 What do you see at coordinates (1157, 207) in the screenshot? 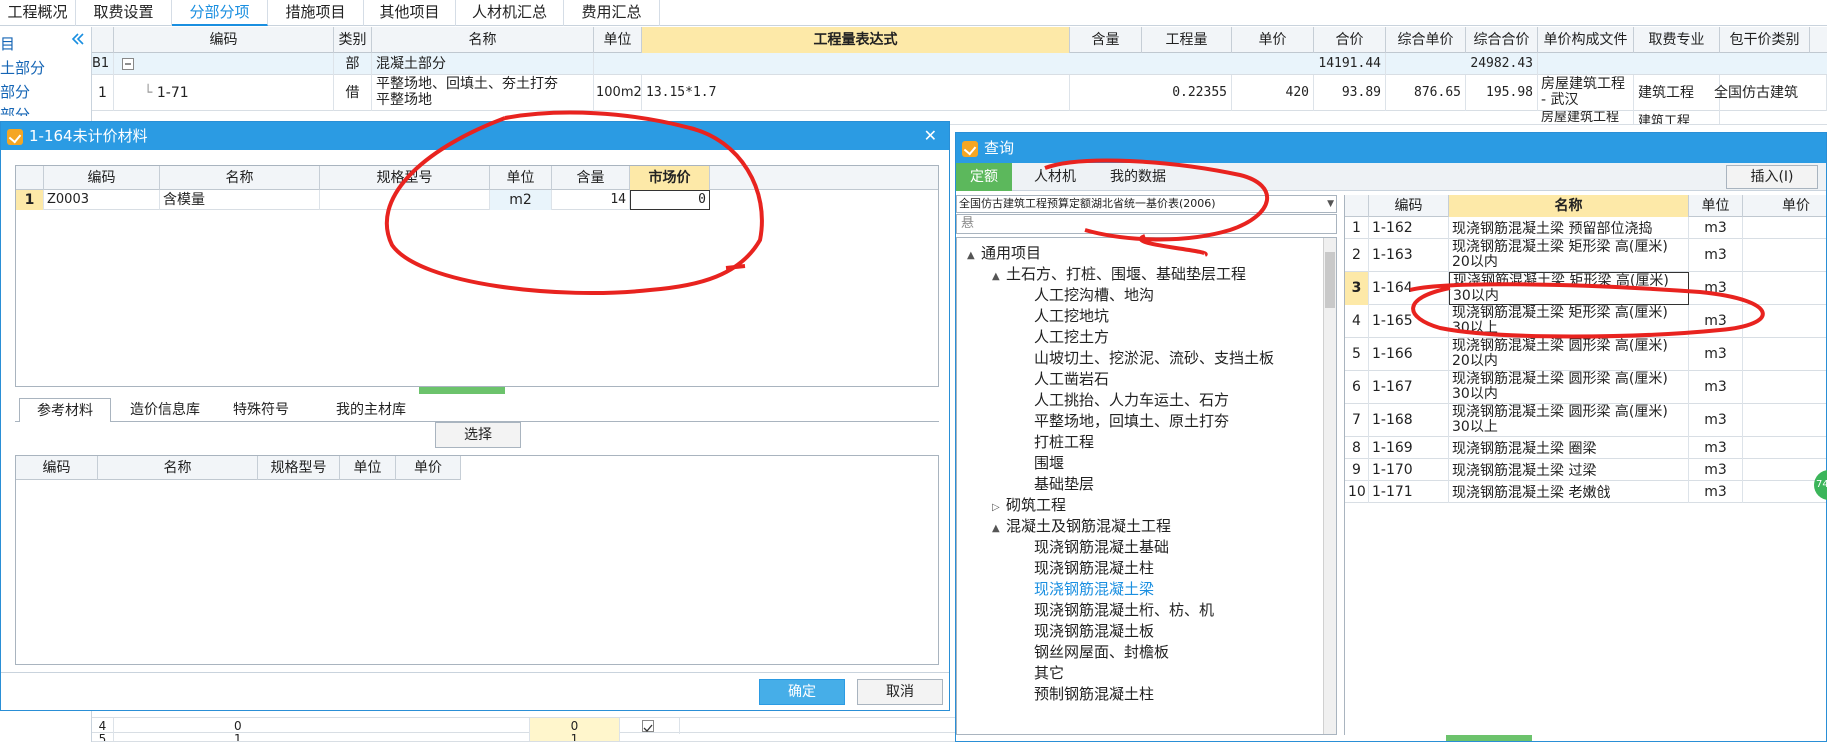
I see `annotation-circle-tabs` at bounding box center [1157, 207].